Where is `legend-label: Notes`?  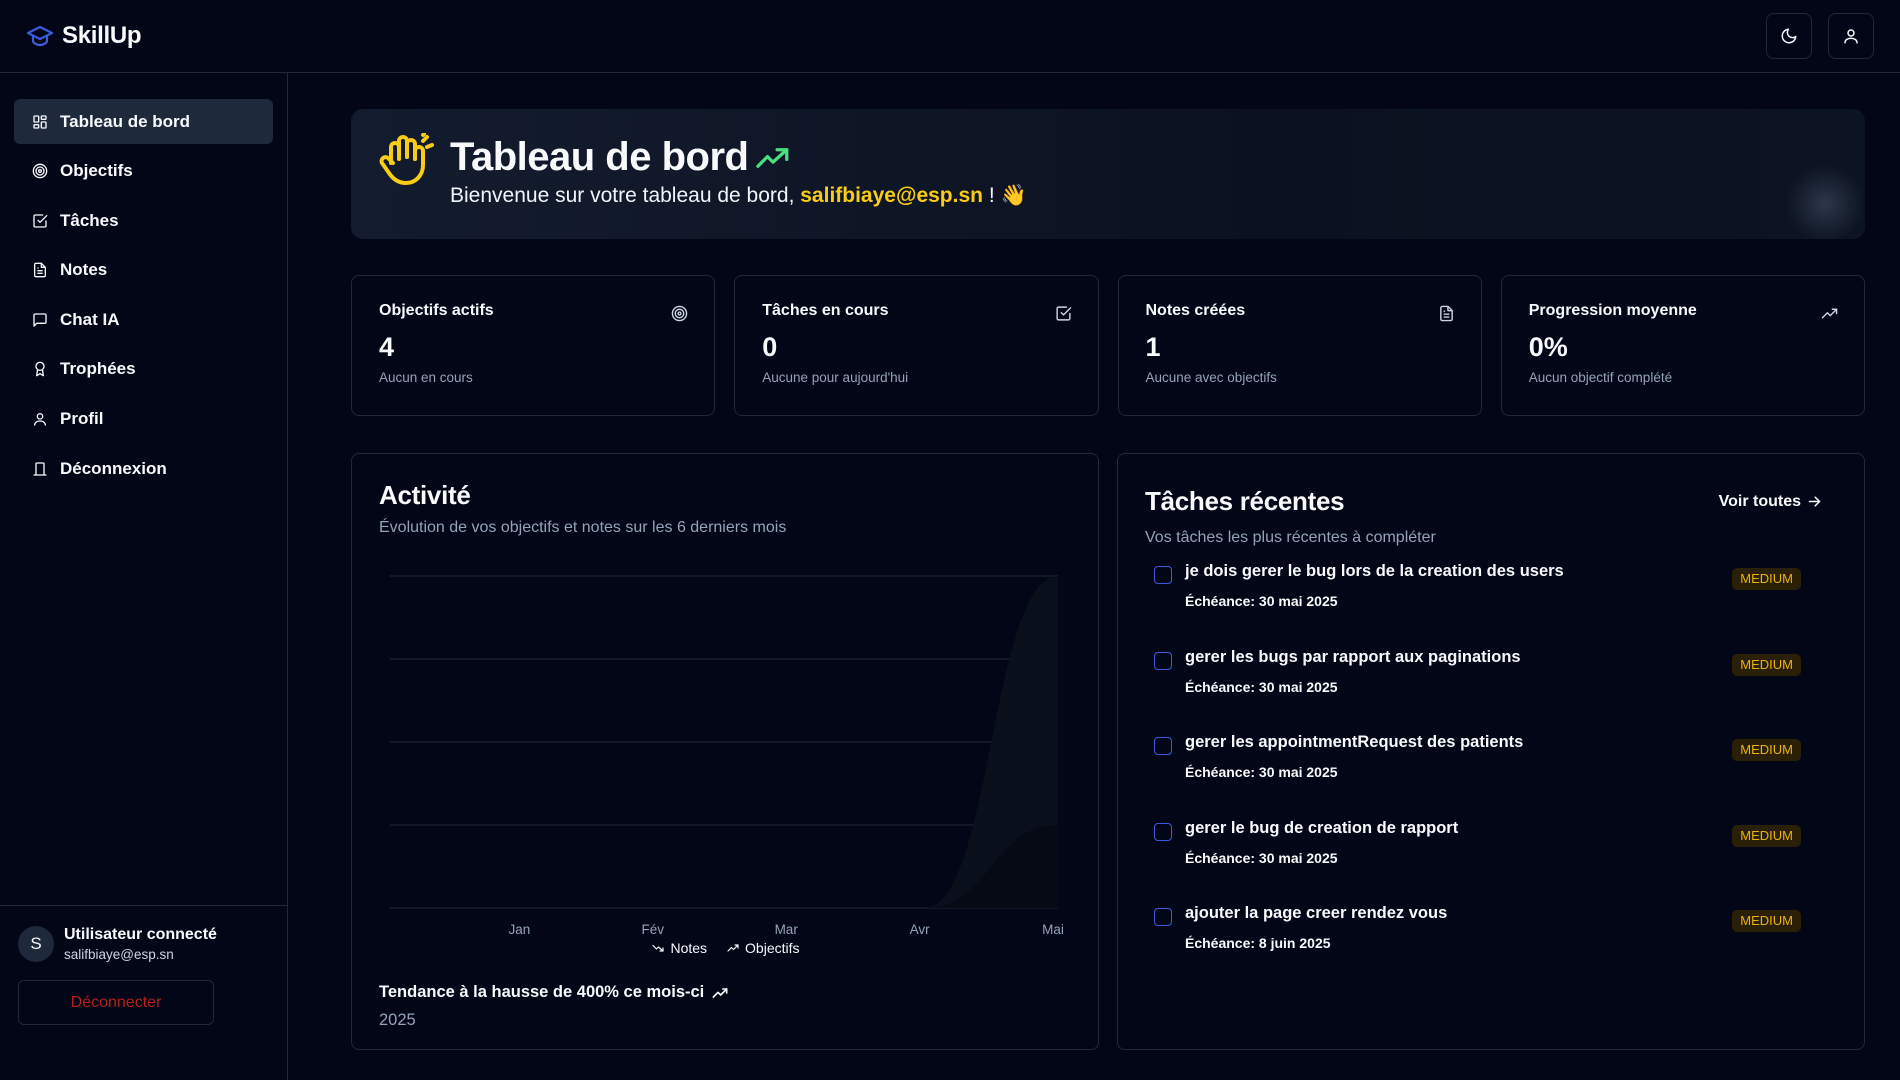
legend-label: Notes is located at coordinates (689, 948).